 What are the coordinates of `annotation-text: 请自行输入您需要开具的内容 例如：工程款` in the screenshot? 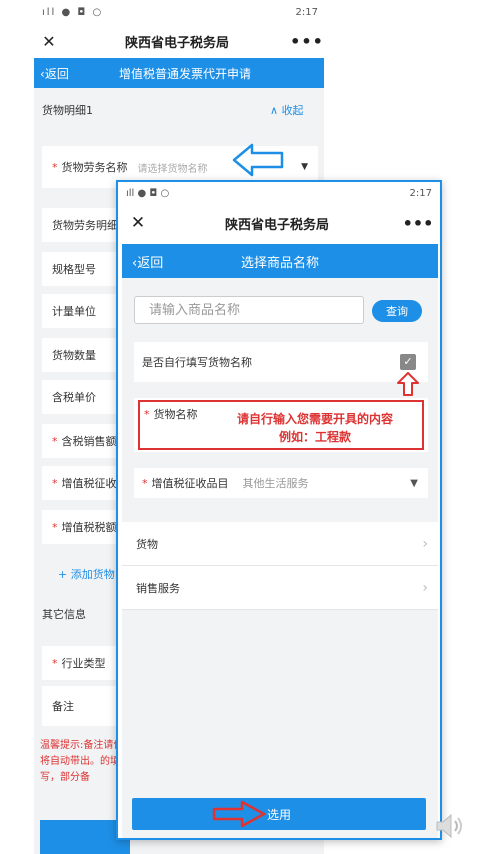 It's located at (314, 428).